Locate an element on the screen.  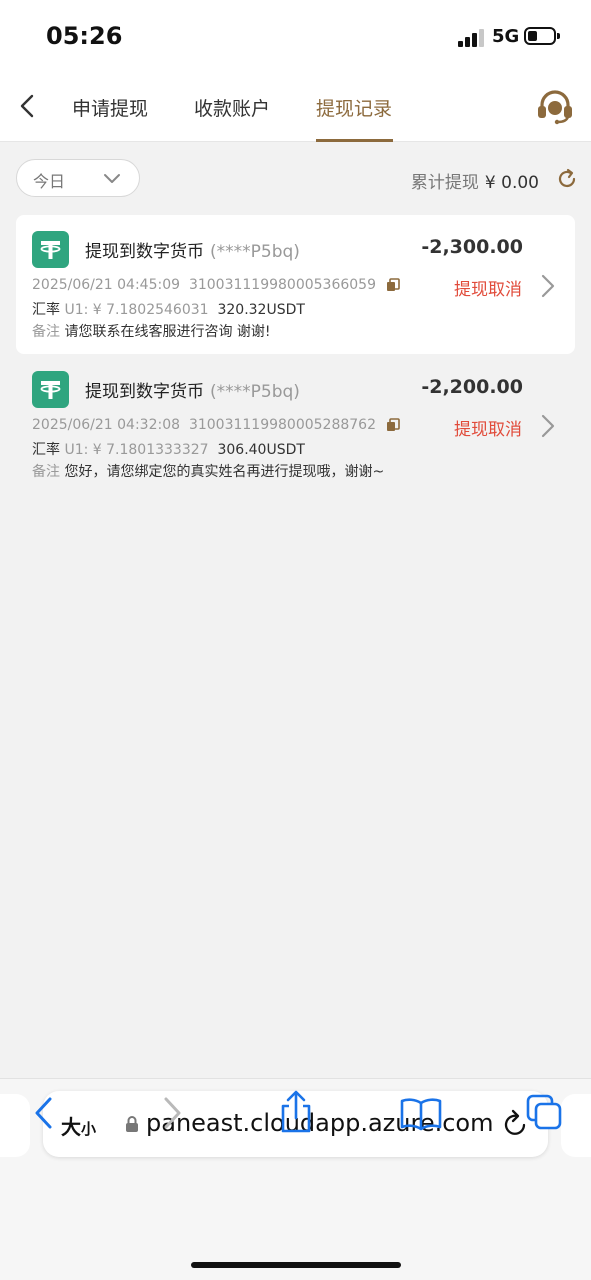
usdt-amount: 306.40USDT is located at coordinates (261, 450).